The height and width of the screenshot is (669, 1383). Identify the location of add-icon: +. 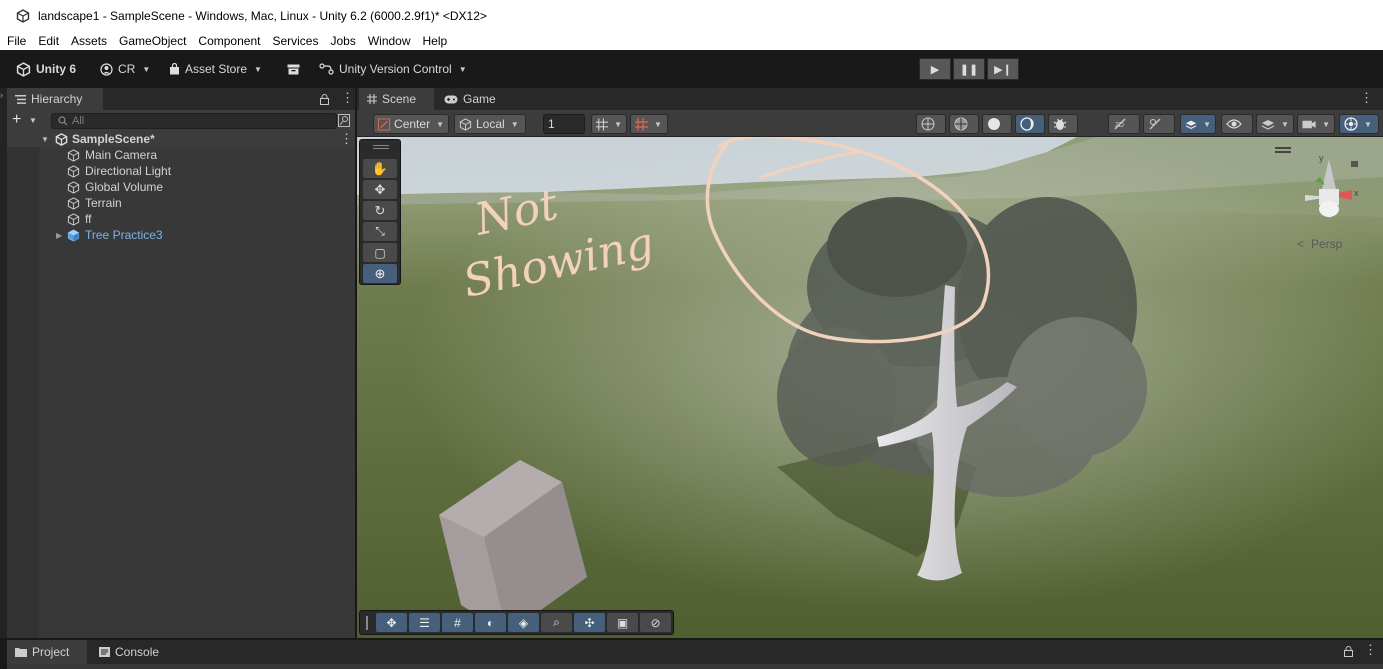
(16, 120).